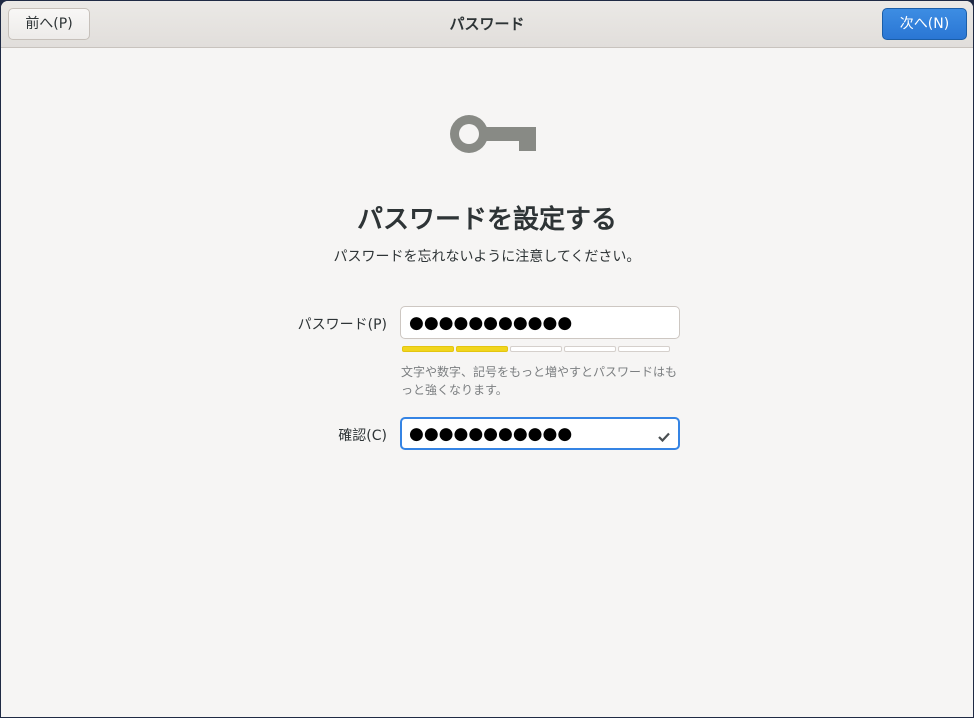  What do you see at coordinates (491, 137) in the screenshot?
I see `key-icon` at bounding box center [491, 137].